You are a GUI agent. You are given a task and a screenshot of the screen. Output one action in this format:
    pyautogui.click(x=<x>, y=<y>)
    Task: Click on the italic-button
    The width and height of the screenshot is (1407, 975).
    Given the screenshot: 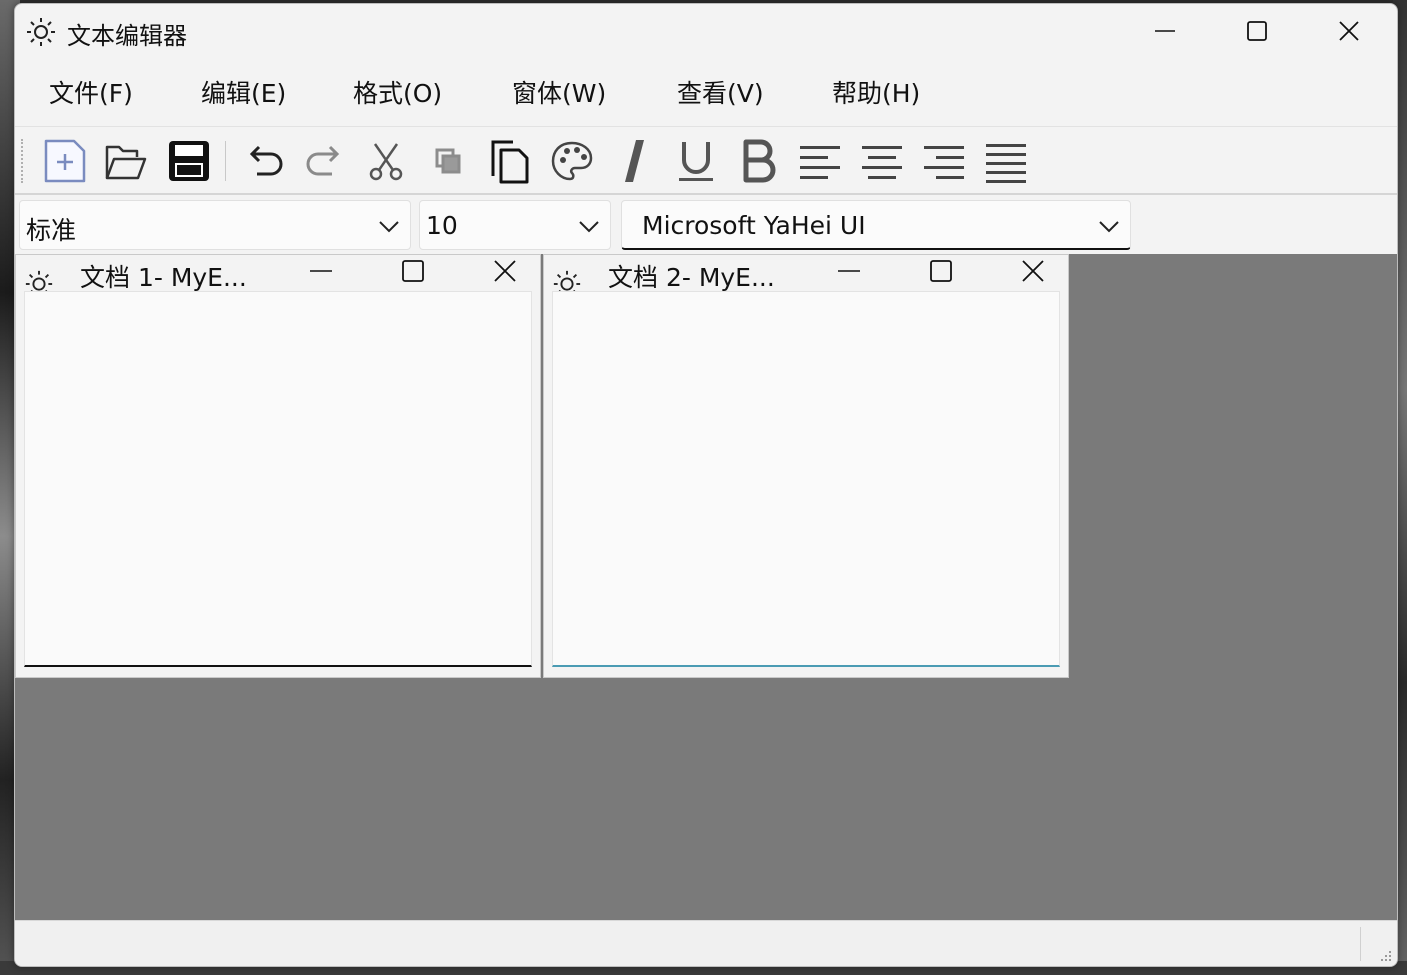 What is the action you would take?
    pyautogui.click(x=634, y=161)
    